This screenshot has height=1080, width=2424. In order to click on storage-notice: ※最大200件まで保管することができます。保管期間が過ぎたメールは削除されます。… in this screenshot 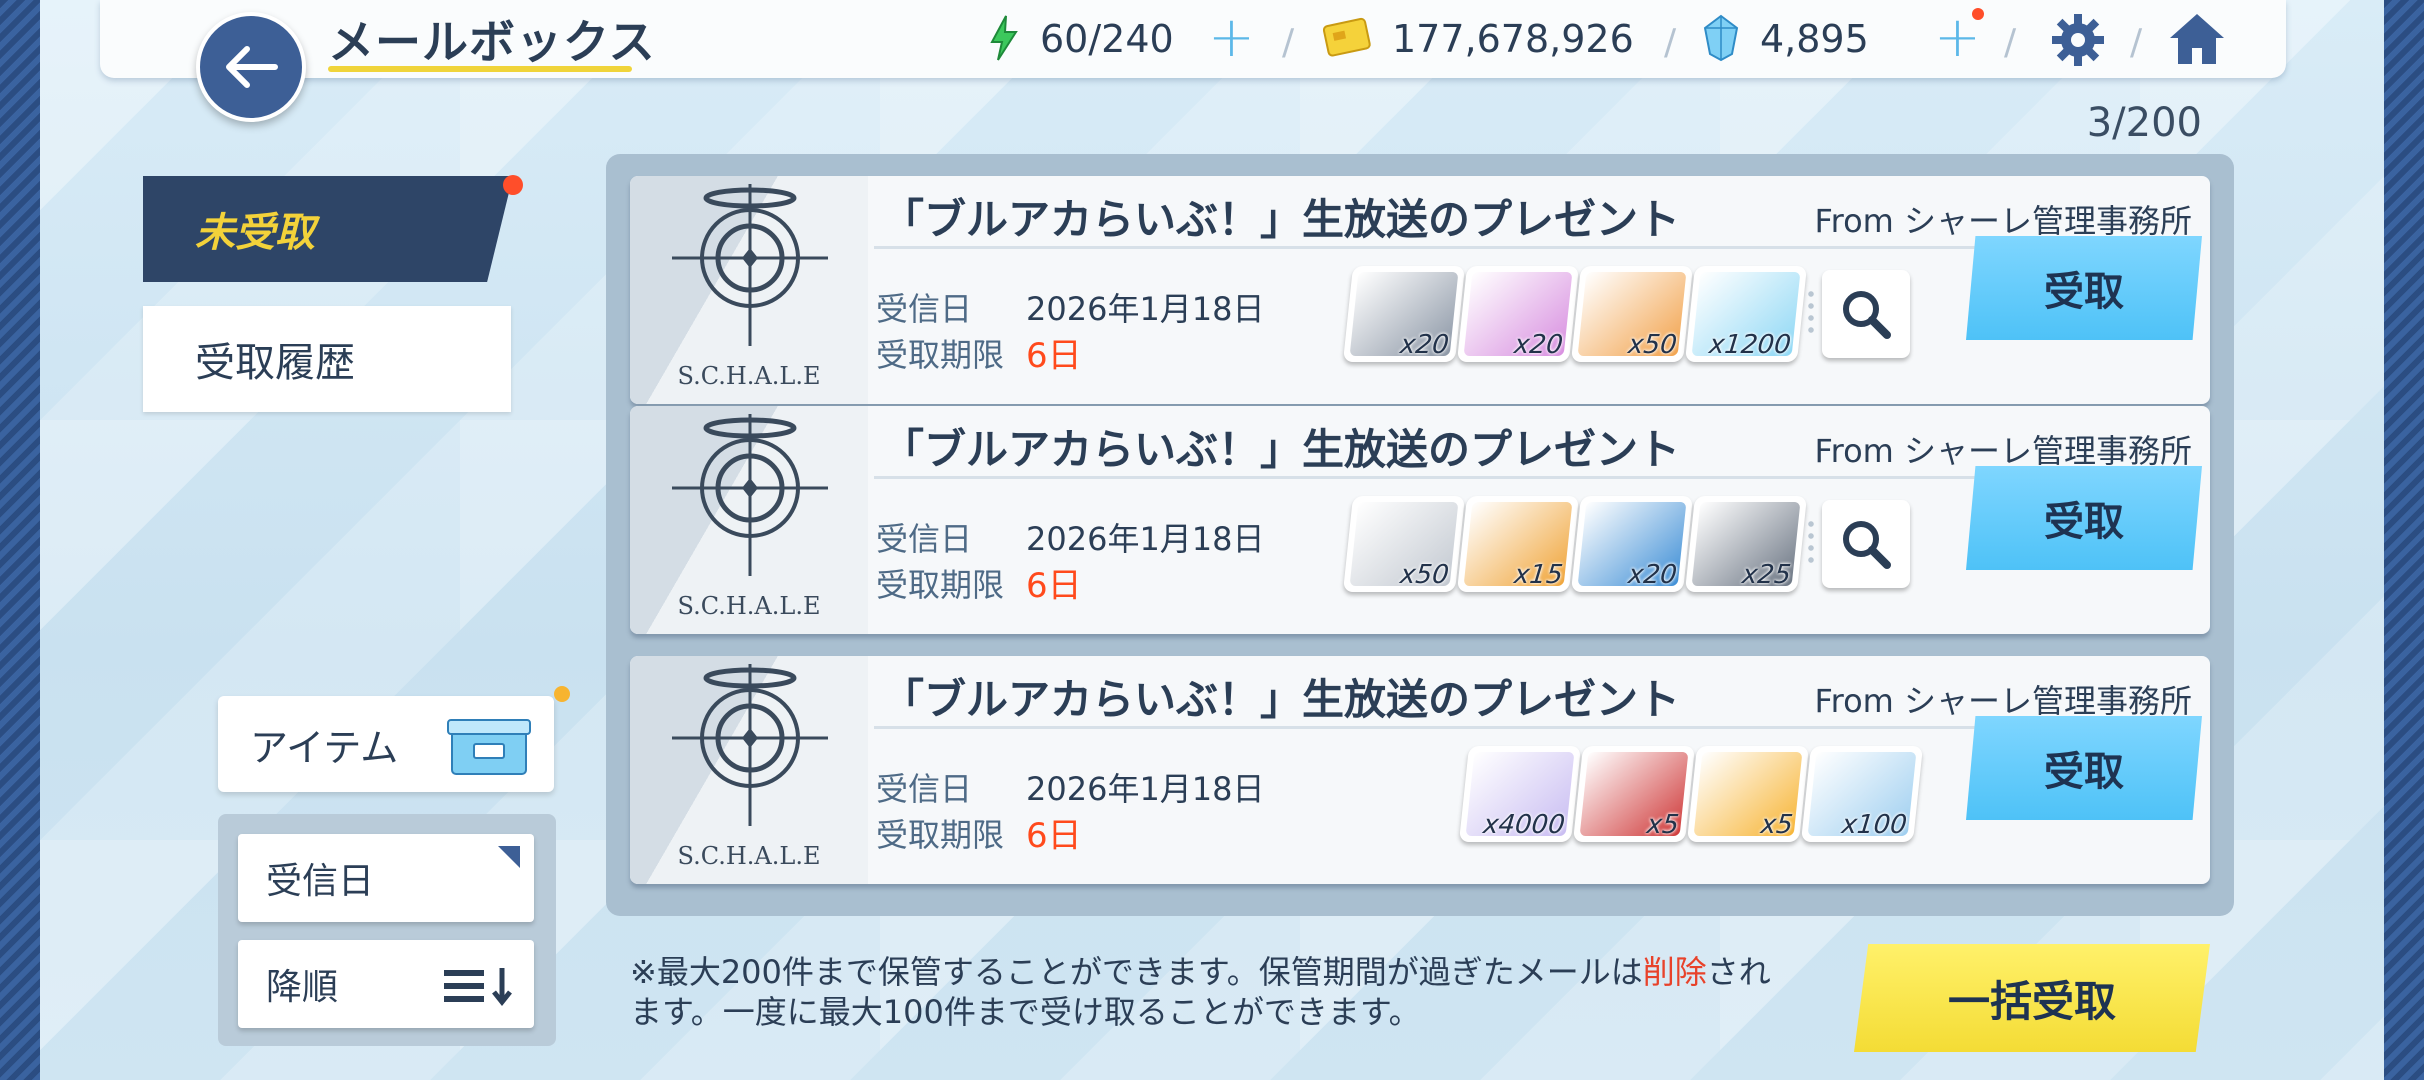, I will do `click(1215, 992)`.